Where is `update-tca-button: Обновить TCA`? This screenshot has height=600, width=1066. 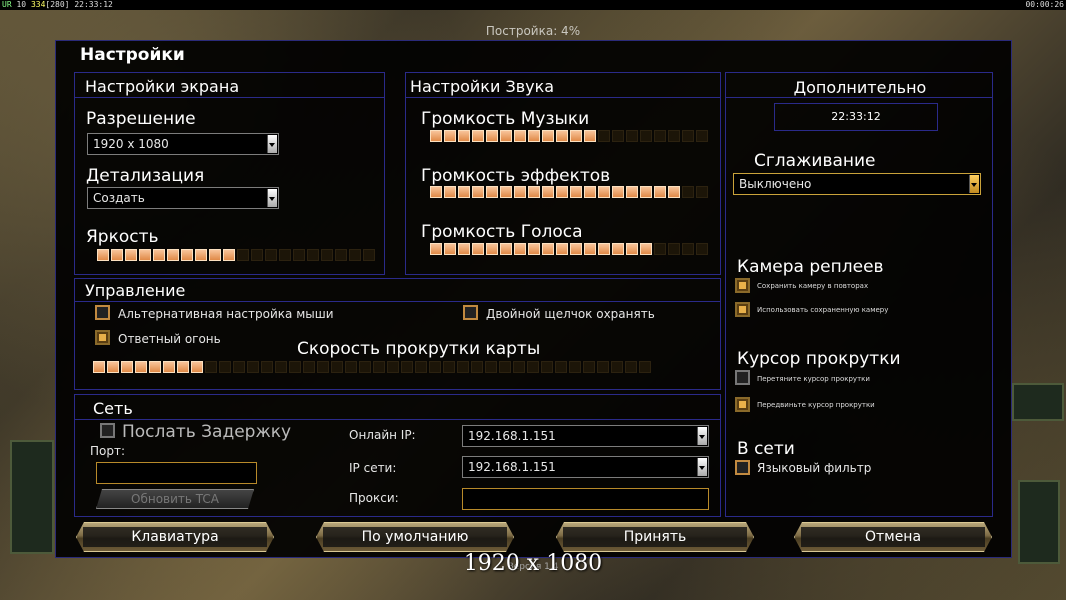
update-tca-button: Обновить TCA is located at coordinates (175, 499).